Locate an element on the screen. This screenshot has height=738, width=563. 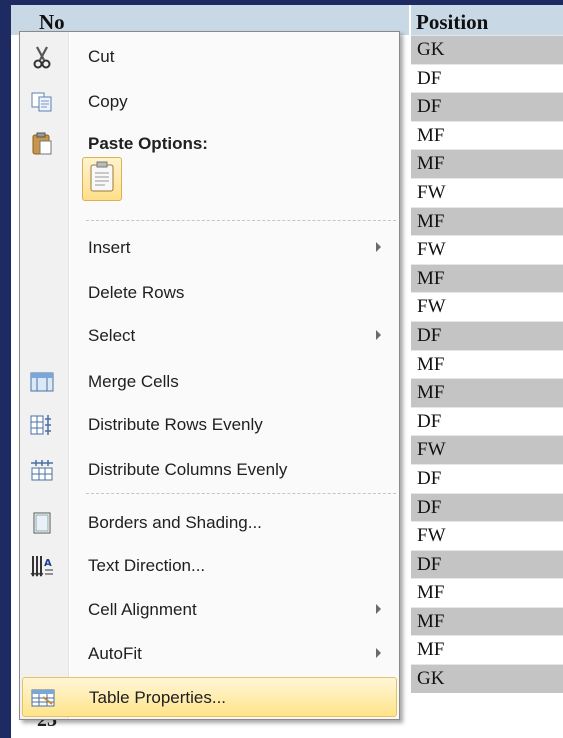
menu-item-cell-alignment: Cell Alignment is located at coordinates (209, 610).